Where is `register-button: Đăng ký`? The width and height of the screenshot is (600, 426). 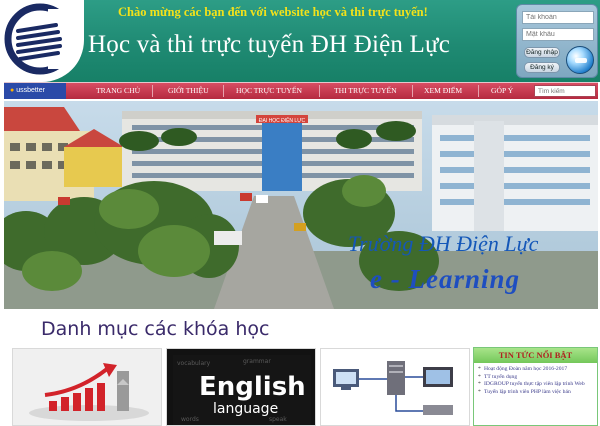 register-button: Đăng ký is located at coordinates (542, 67).